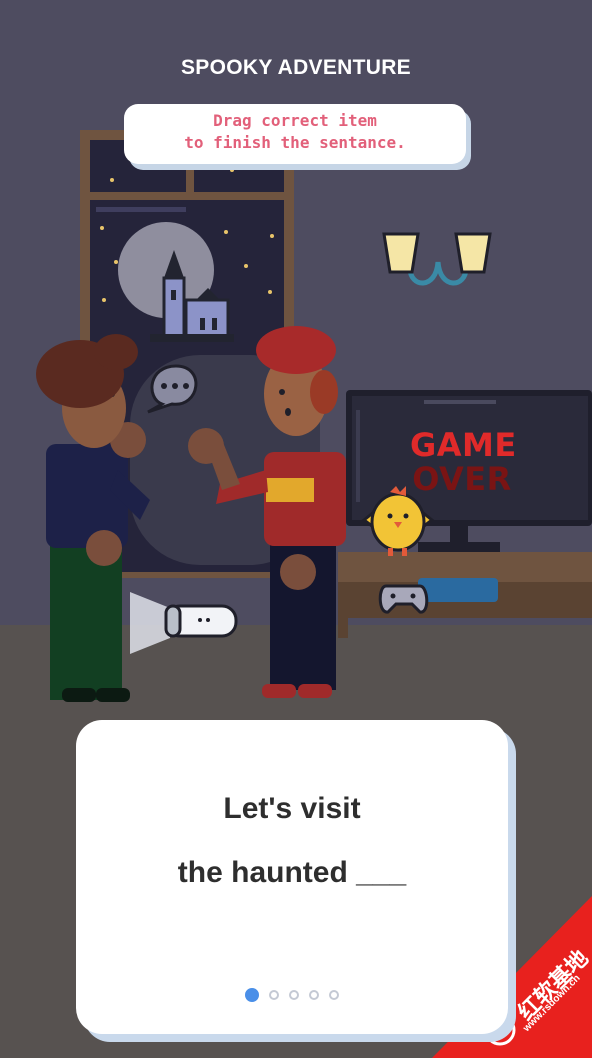 The width and height of the screenshot is (592, 1058). Describe the element at coordinates (292, 873) in the screenshot. I see `sentence-line-2-drop-target: the haunted ___` at that location.